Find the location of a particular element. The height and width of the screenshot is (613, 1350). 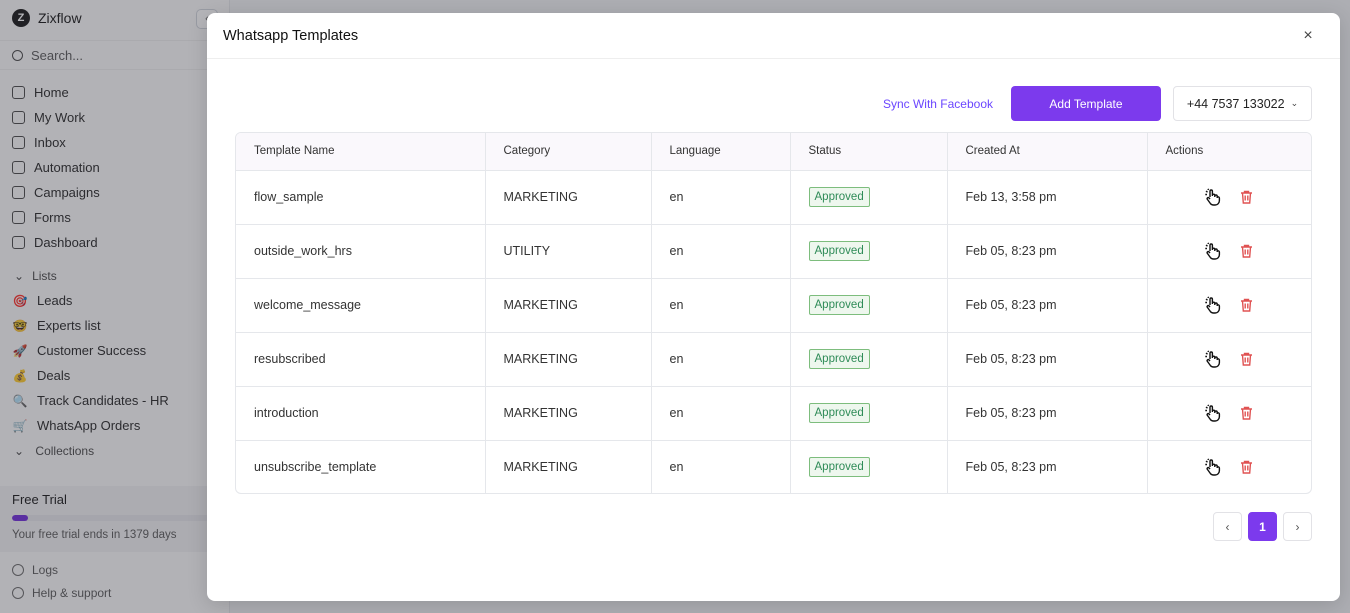

add-template-button: Add Template is located at coordinates (1086, 103).